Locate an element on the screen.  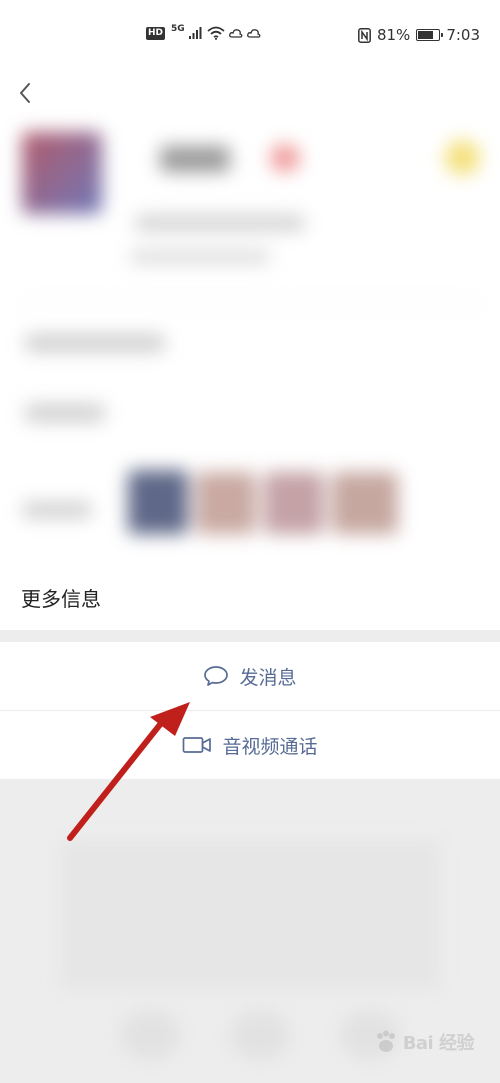
status-left-icons: HD 5G is located at coordinates (203, 32).